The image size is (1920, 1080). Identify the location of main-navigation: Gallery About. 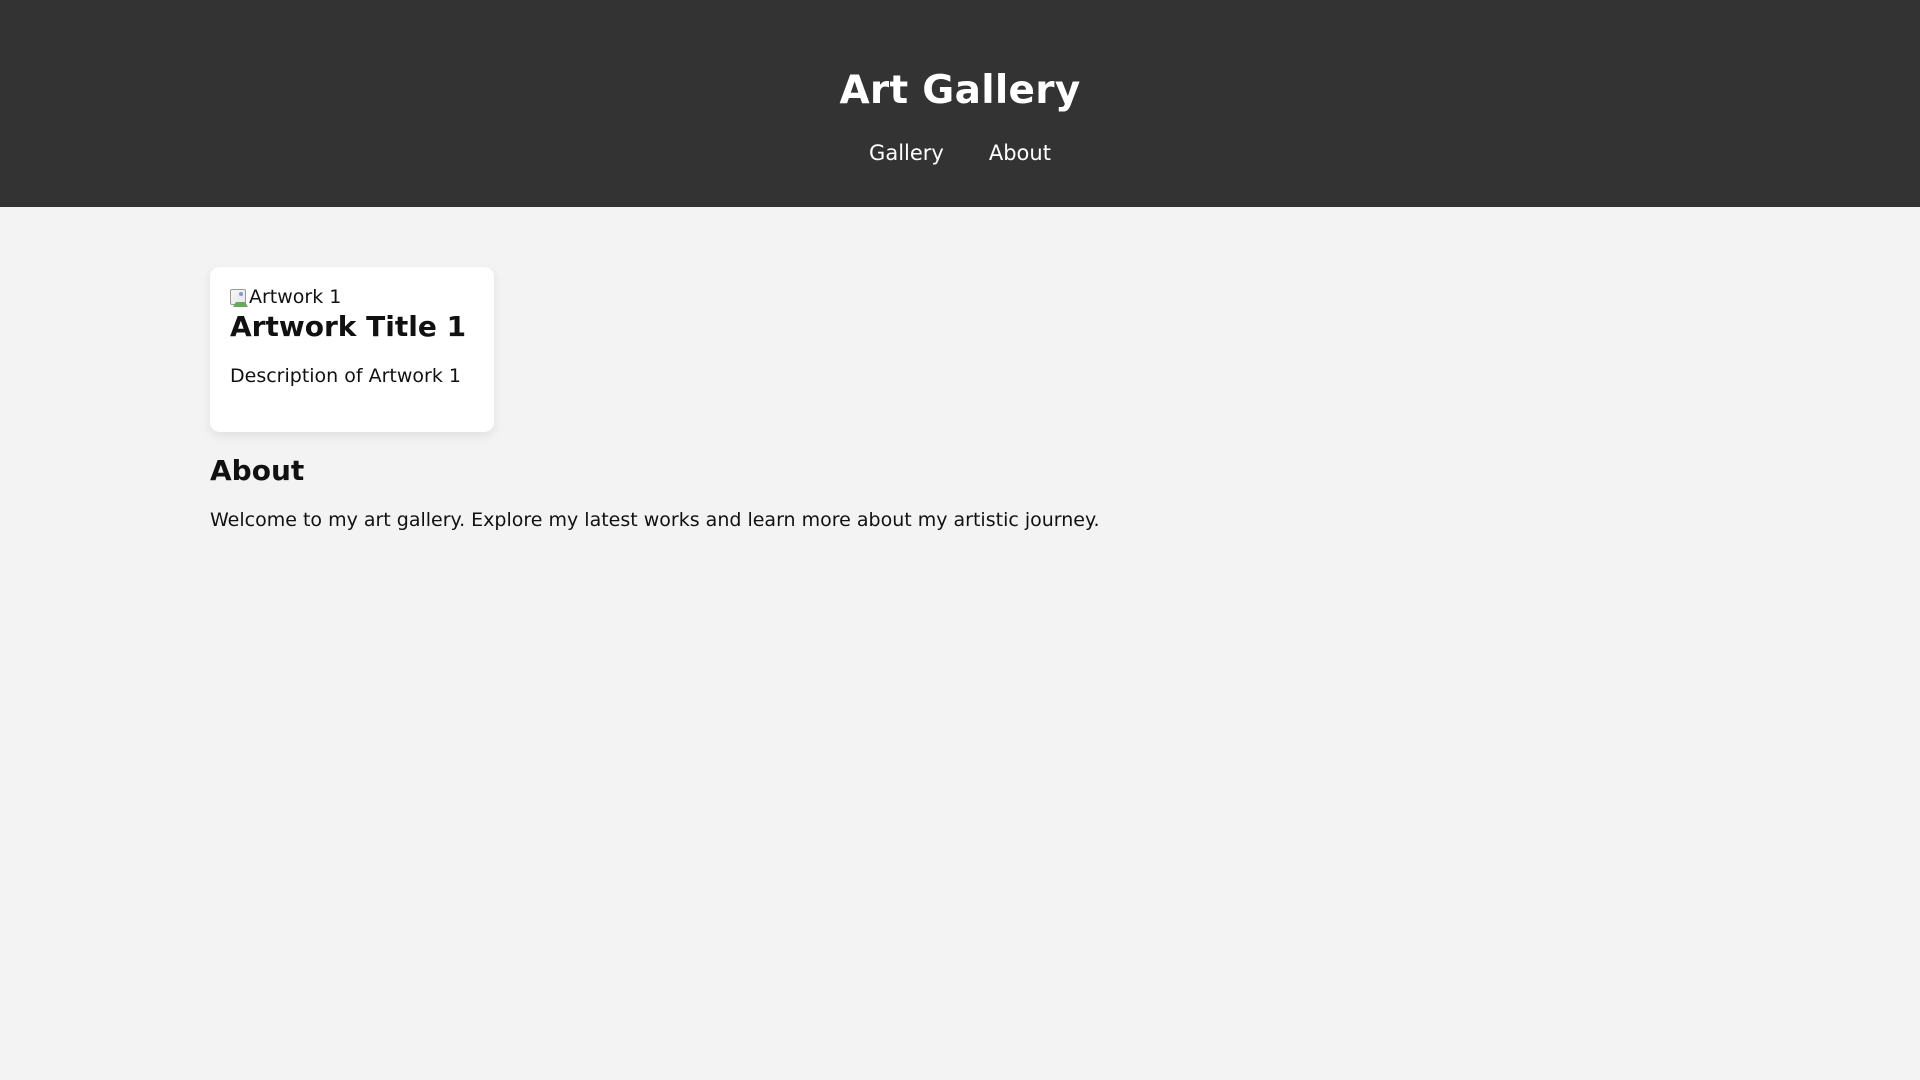
(960, 153).